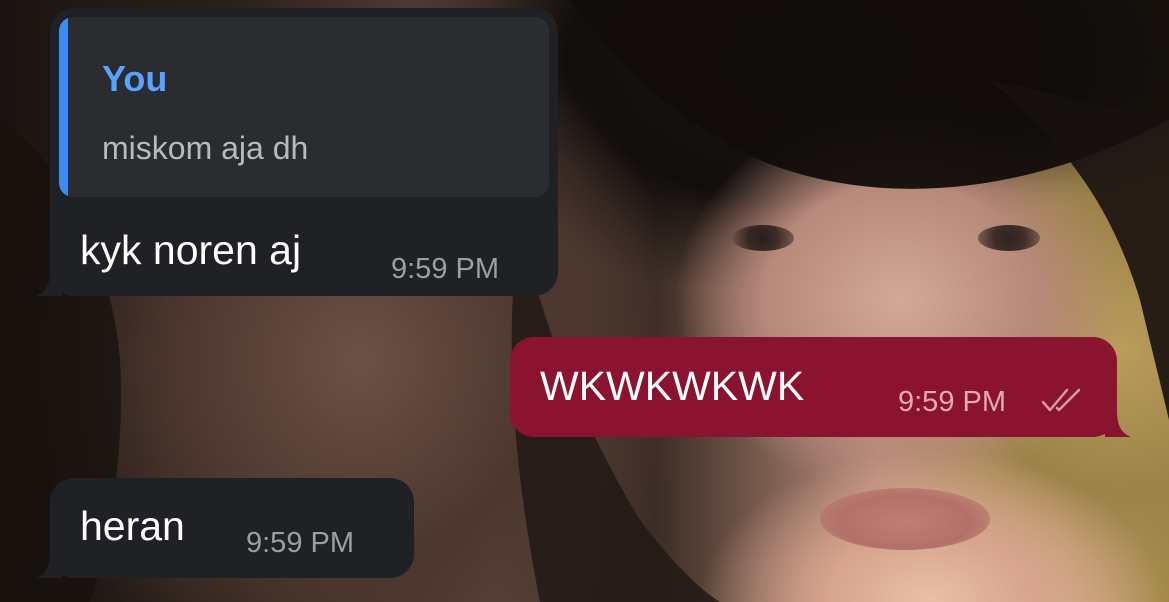 Image resolution: width=1169 pixels, height=602 pixels. Describe the element at coordinates (820, 387) in the screenshot. I see `message-bubble-outgoing: WKWKWKWK 9:59 PM` at that location.